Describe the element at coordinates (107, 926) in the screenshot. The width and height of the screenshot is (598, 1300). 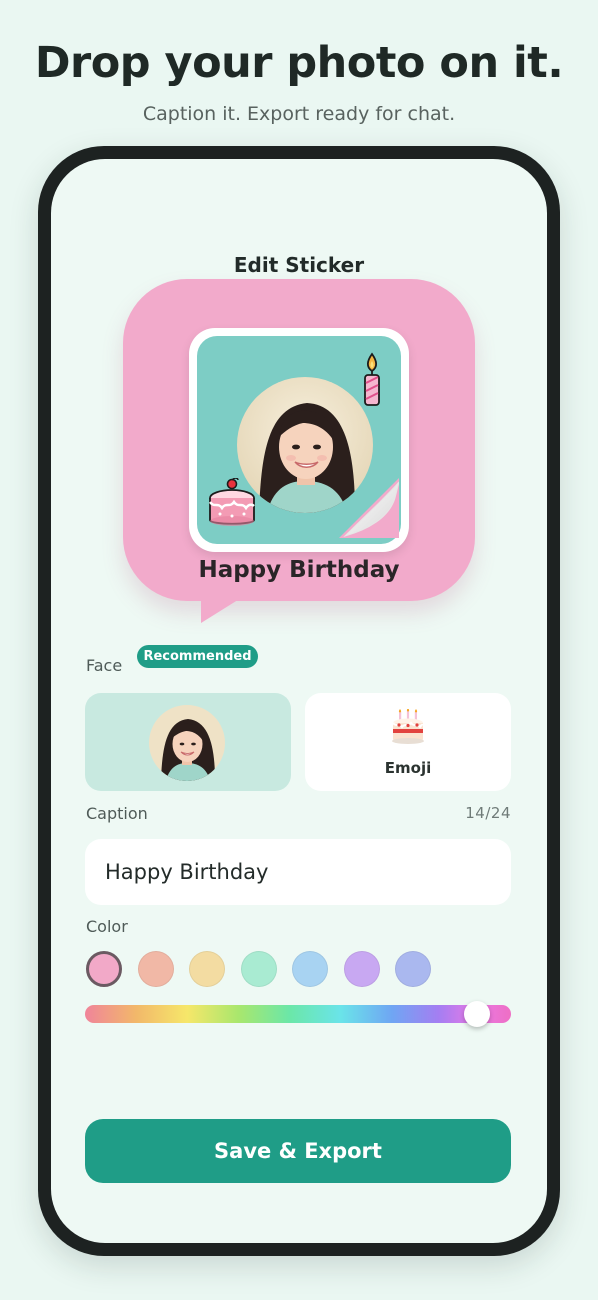
I see `color-label: Color` at that location.